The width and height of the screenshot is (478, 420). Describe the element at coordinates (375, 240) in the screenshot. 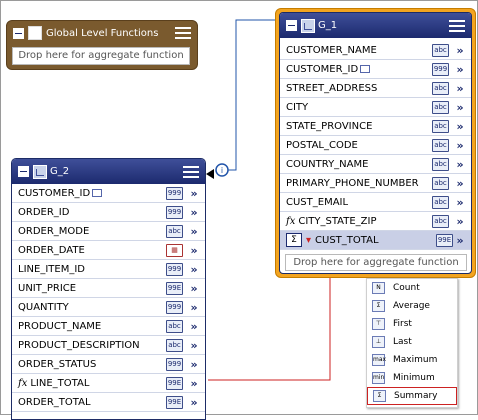

I see `aggregate-row: Σ ▾ CUST_TOTAL 99E»` at that location.